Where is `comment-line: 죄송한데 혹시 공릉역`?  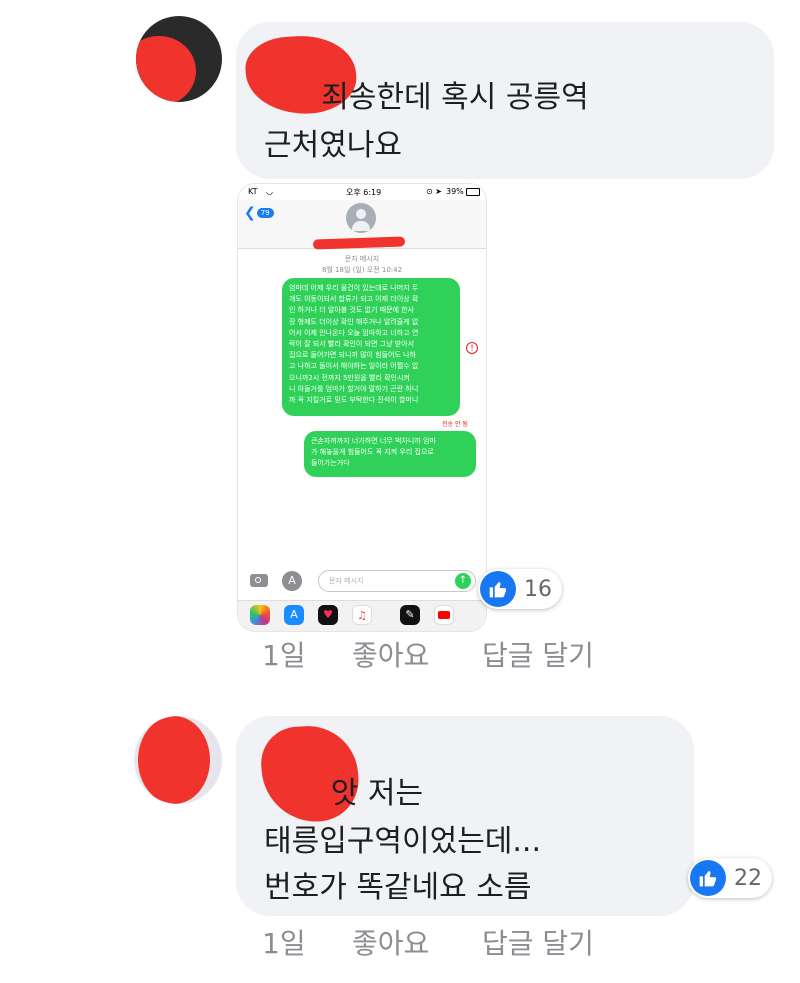 comment-line: 죄송한데 혹시 공릉역 is located at coordinates (426, 97).